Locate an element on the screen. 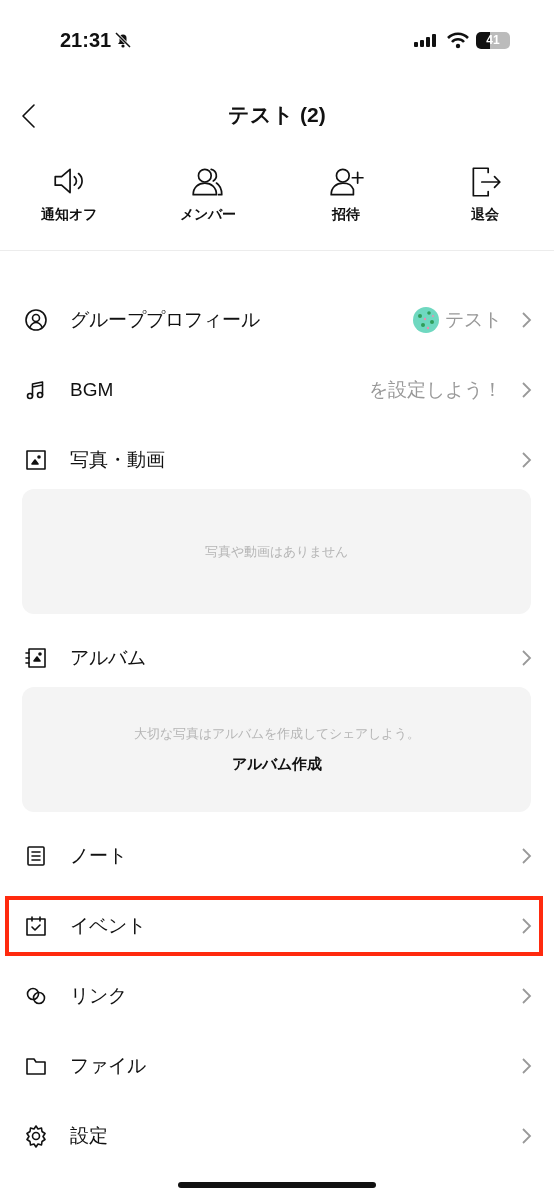 The height and width of the screenshot is (1200, 554). action-button: 退会 is located at coordinates (484, 194).